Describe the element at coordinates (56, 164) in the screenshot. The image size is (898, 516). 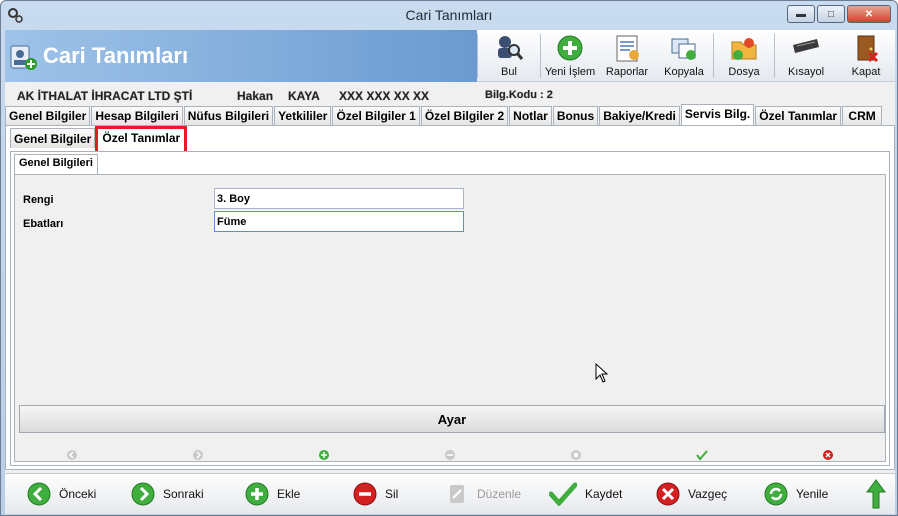
I see `inner-tab-genel-bilgileri: Genel Bilgileri` at that location.